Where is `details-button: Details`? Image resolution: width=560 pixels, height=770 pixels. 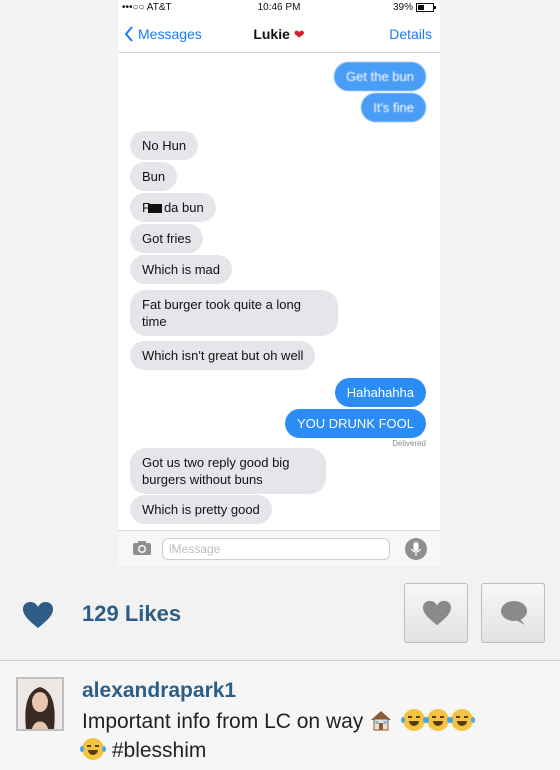
details-button: Details is located at coordinates (410, 34).